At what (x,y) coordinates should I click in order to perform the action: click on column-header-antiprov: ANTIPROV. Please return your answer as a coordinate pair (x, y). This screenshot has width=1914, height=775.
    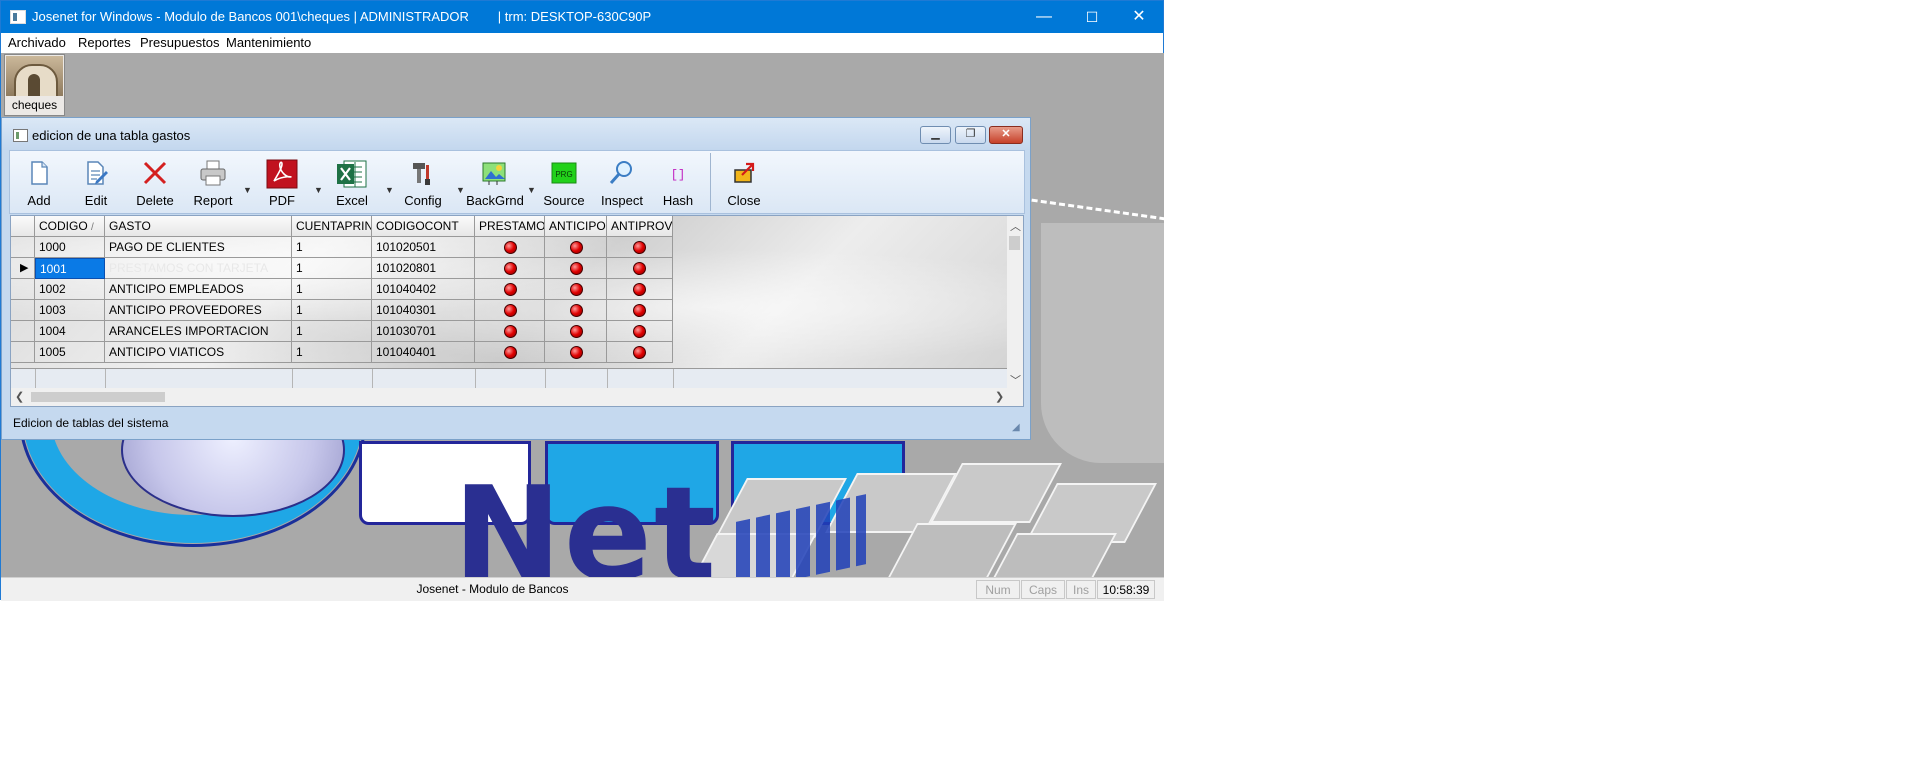
    Looking at the image, I should click on (640, 226).